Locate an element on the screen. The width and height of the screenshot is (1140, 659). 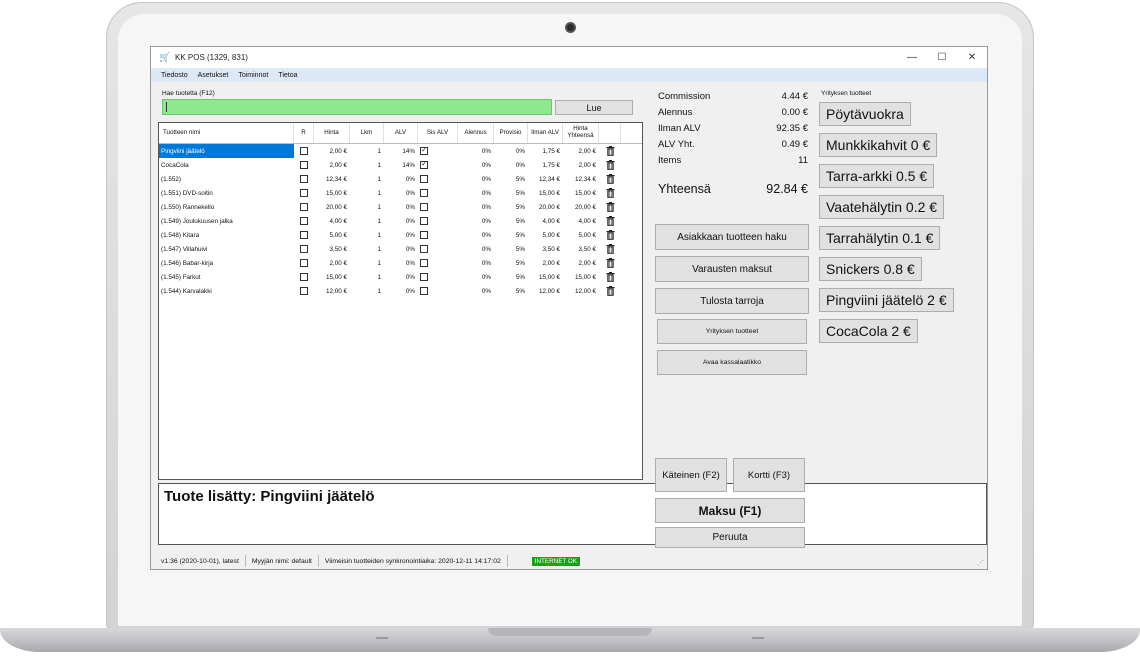
product-name: CocaCola is located at coordinates (226, 165).